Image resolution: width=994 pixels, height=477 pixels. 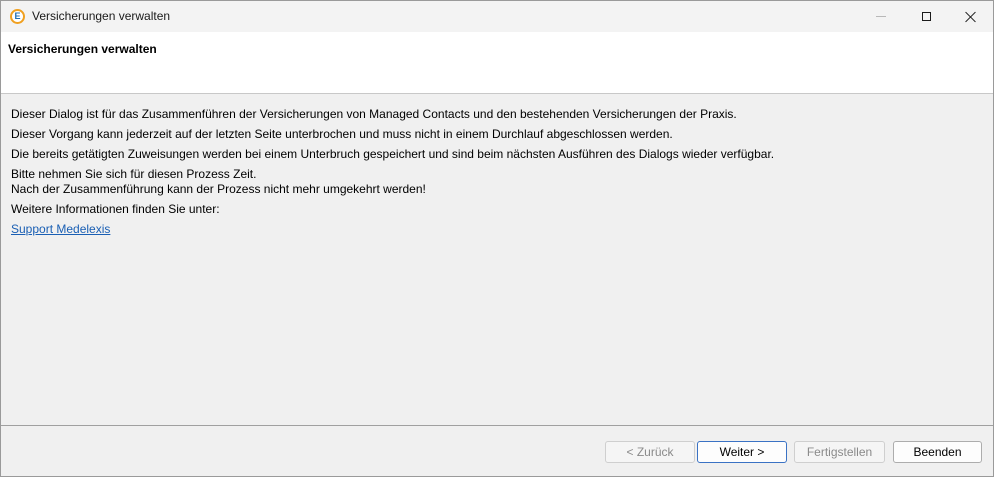 I want to click on footer-divider, so click(x=497, y=425).